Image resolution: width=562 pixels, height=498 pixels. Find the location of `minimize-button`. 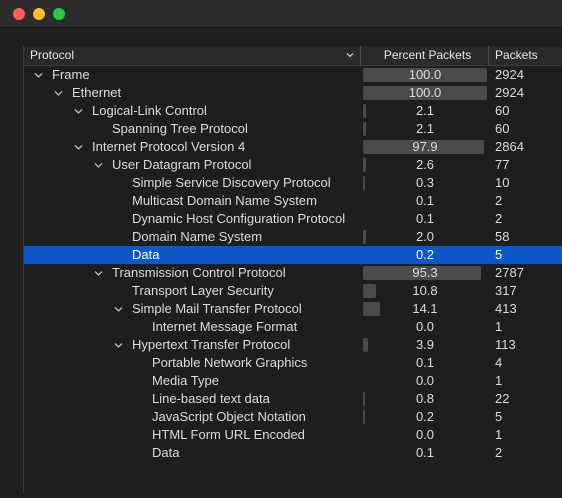

minimize-button is located at coordinates (39, 14).